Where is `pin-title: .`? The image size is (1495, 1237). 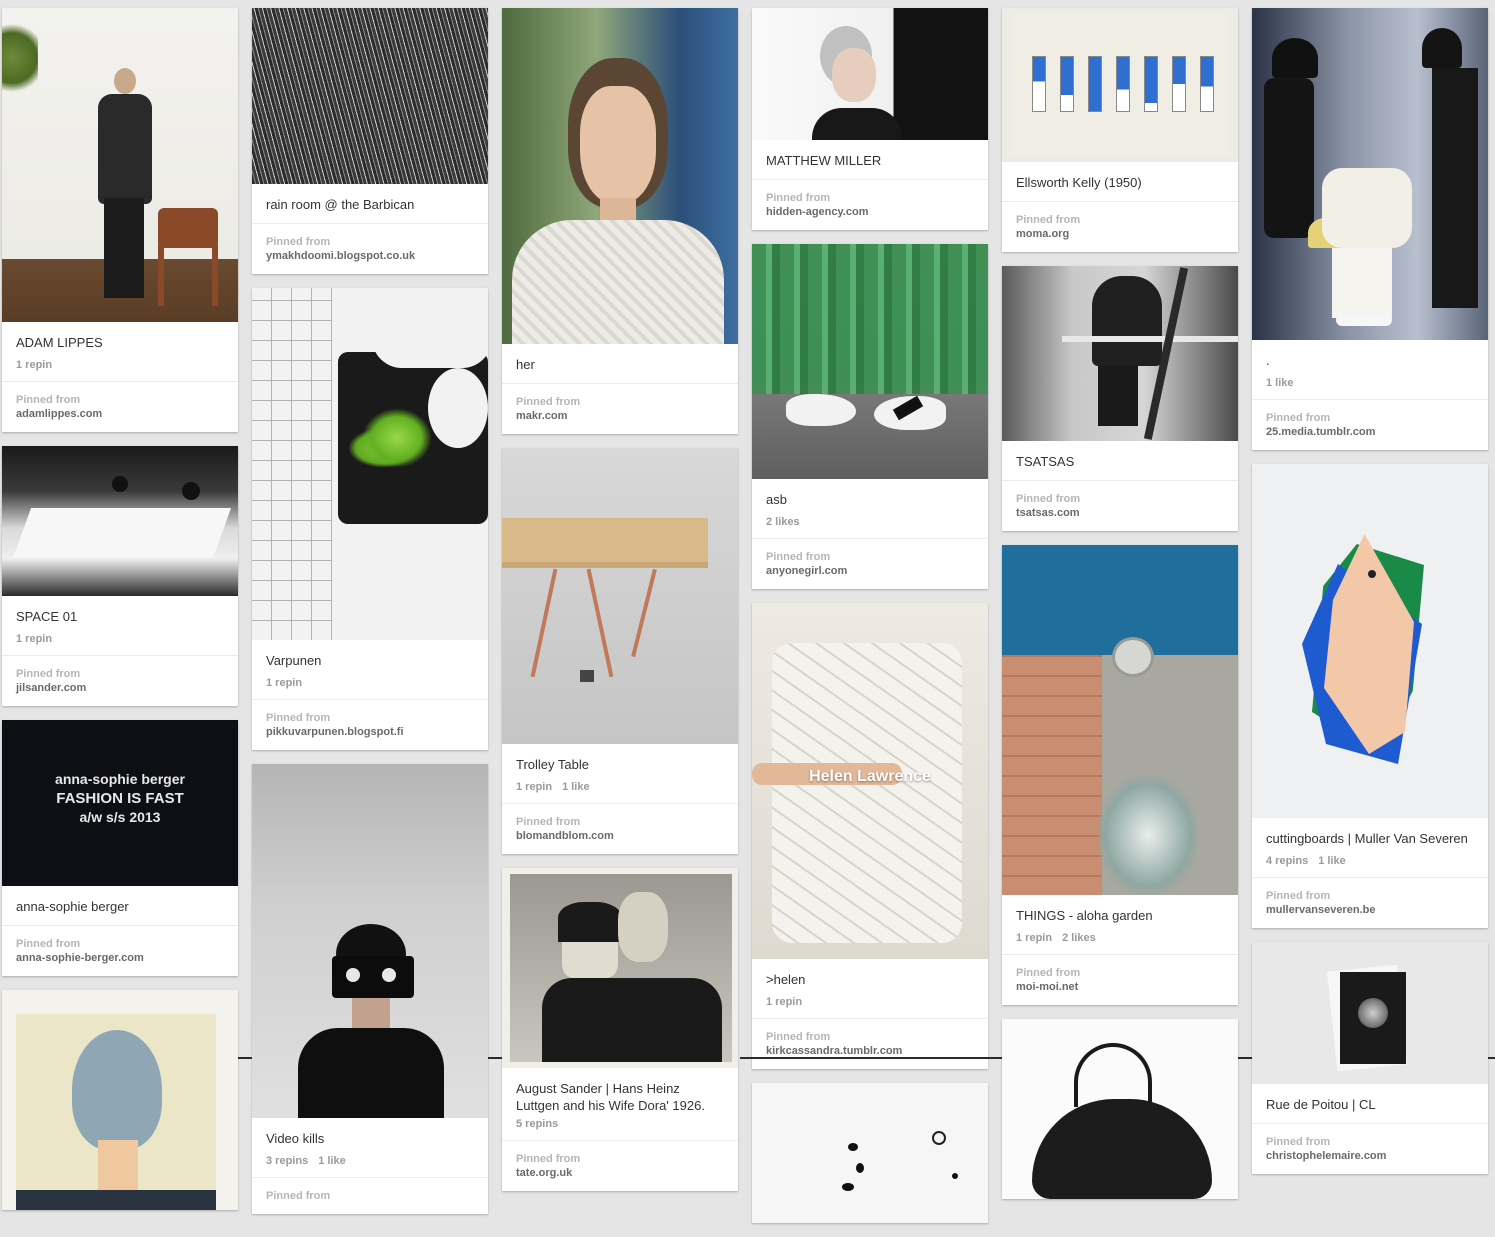
pin-title: . is located at coordinates (1268, 360).